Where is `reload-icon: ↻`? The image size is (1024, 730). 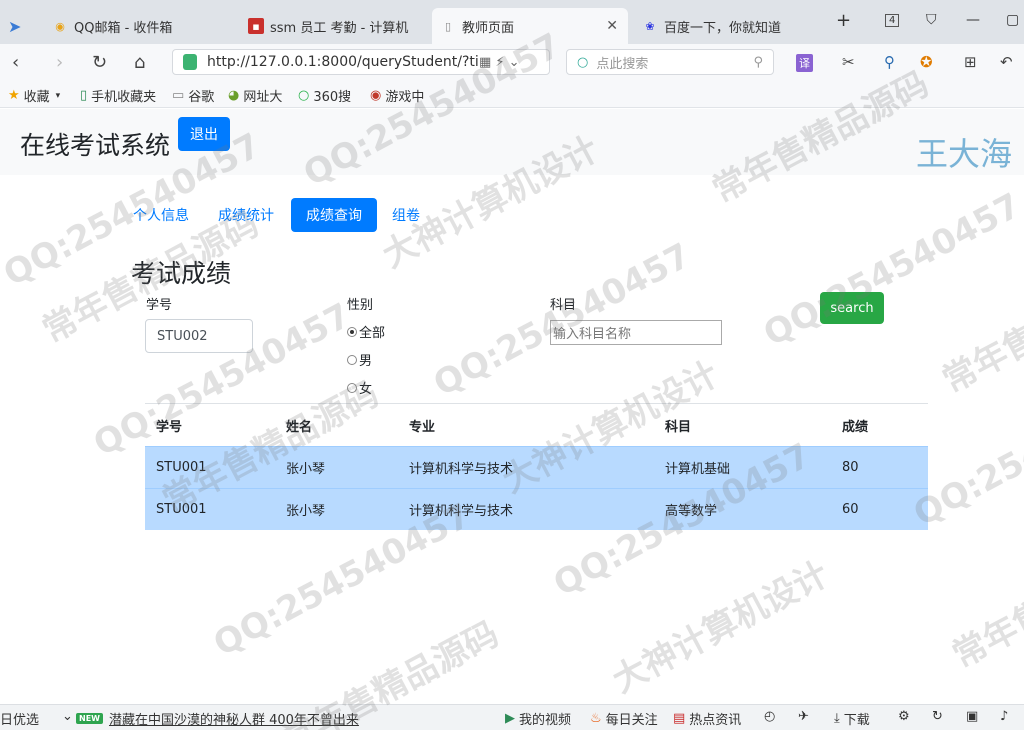
reload-icon: ↻ is located at coordinates (99, 62).